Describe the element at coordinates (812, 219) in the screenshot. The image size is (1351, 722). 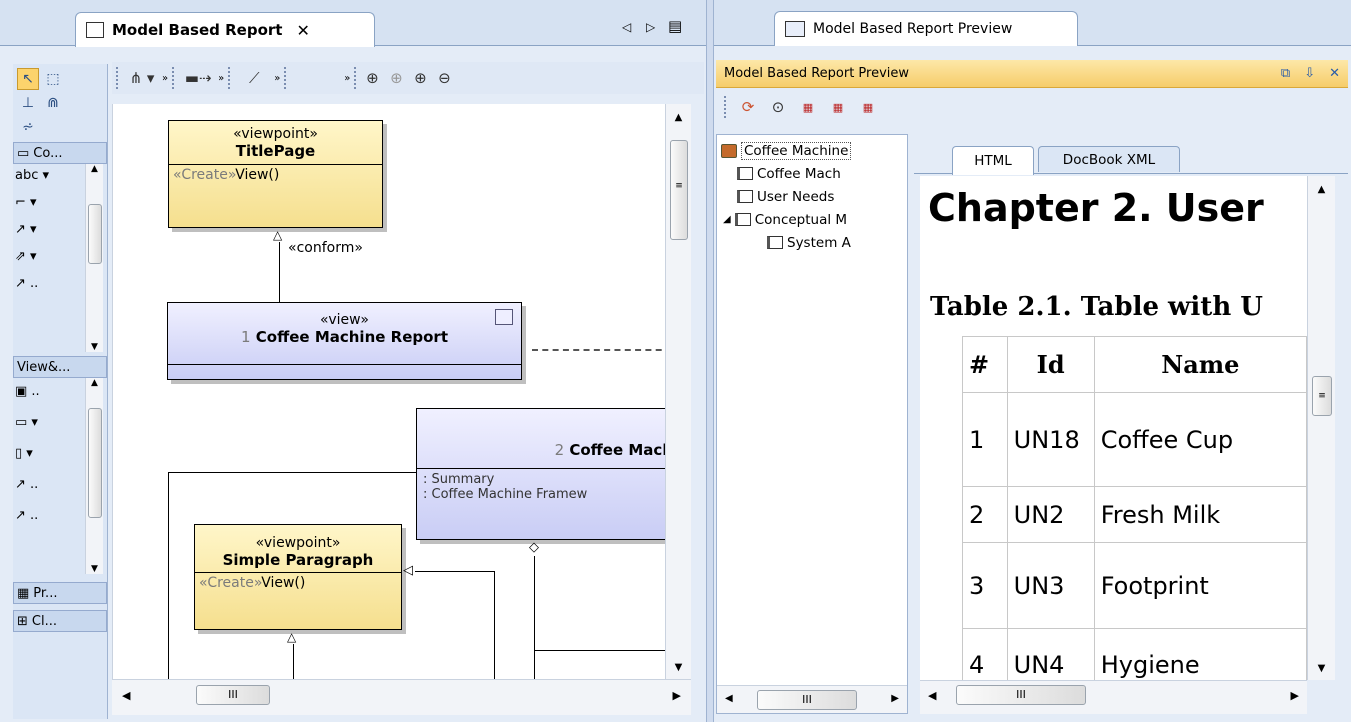
I see `tree-item-conceptual: ◢ Conceptual M` at that location.